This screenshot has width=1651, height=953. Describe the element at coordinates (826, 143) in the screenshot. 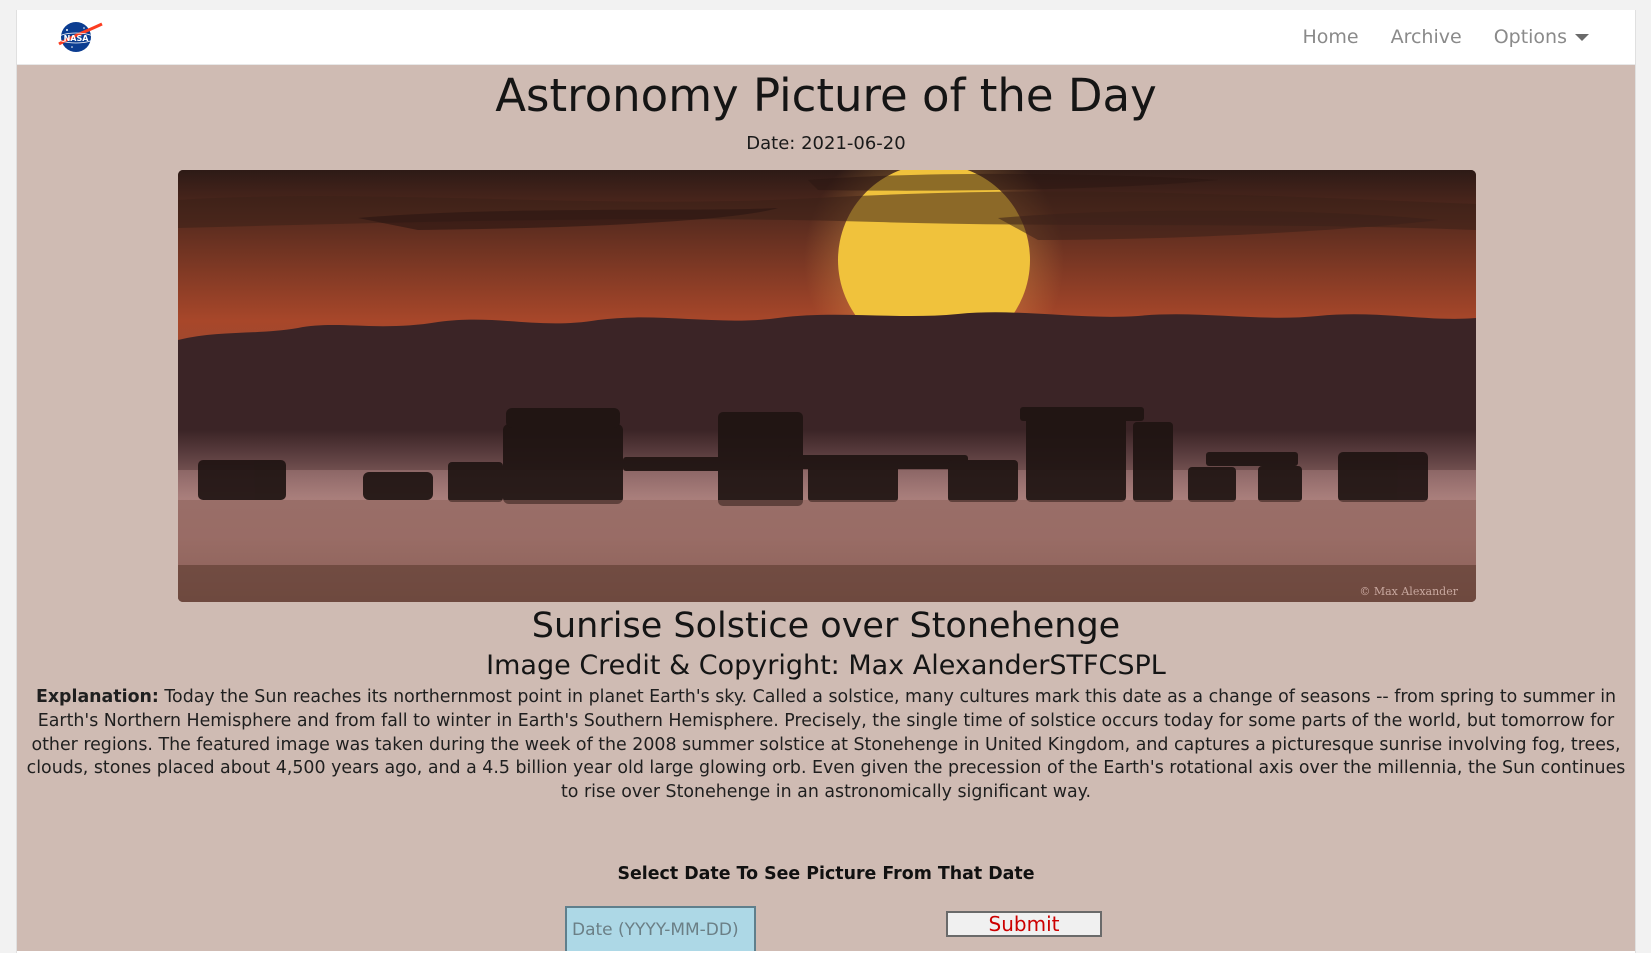

I see `picture-date: Date: 2021-06-20` at that location.